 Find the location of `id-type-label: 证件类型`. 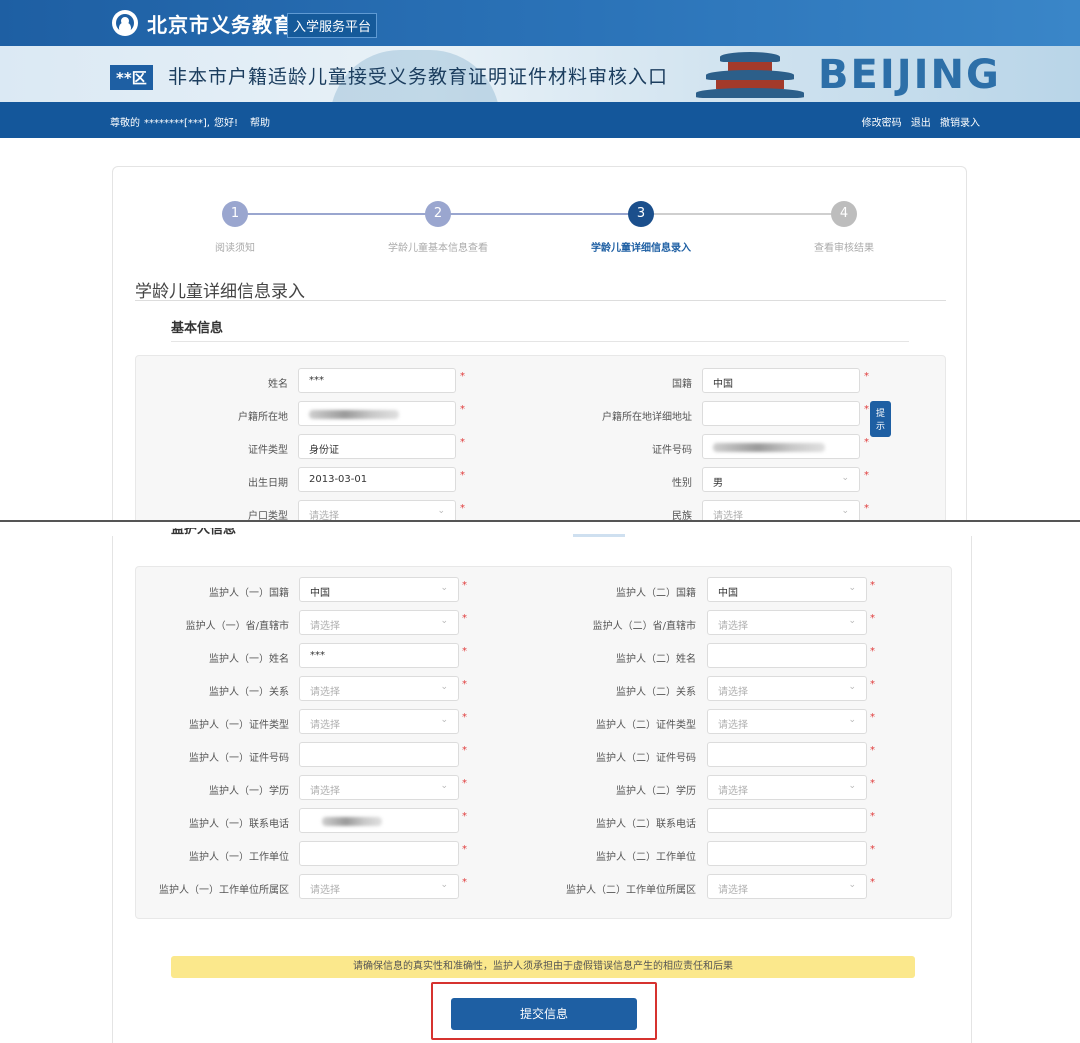

id-type-label: 证件类型 is located at coordinates (268, 450).